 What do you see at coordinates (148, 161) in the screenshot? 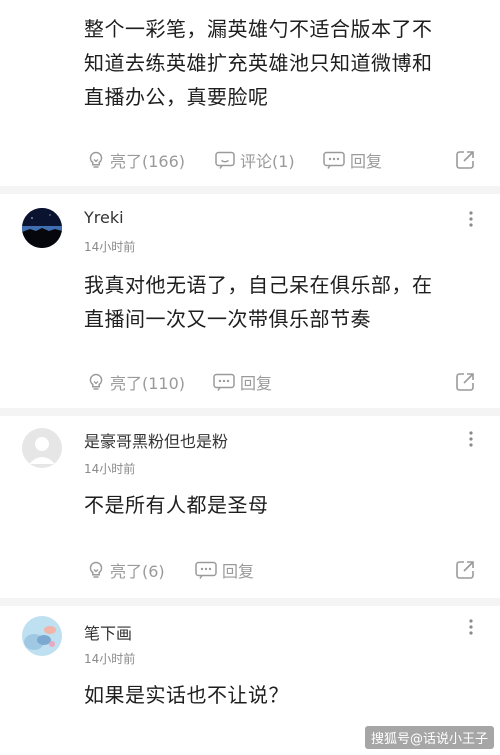
I see `like-label: 亮了(166)` at bounding box center [148, 161].